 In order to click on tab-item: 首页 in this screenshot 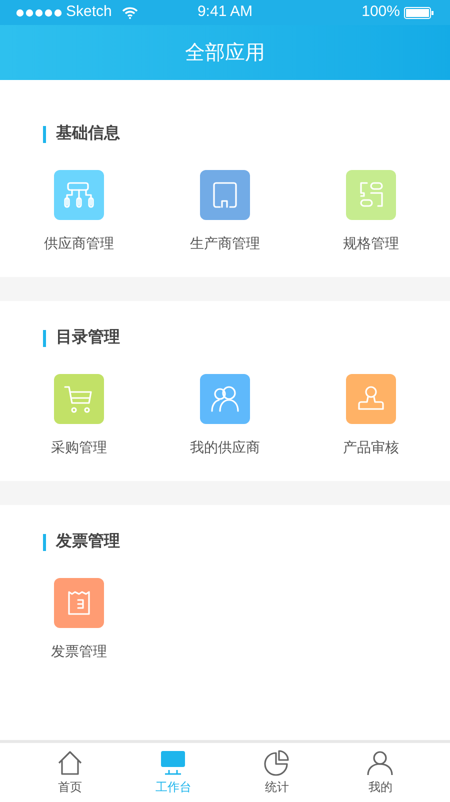, I will do `click(70, 772)`.